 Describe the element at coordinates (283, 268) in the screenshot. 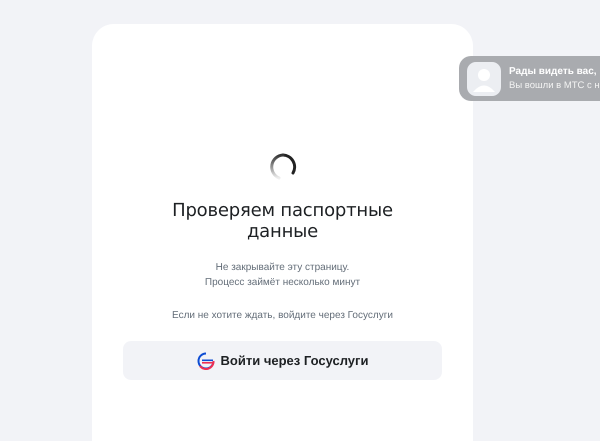

I see `notice-text: Не закрывайте эту страницу.` at that location.